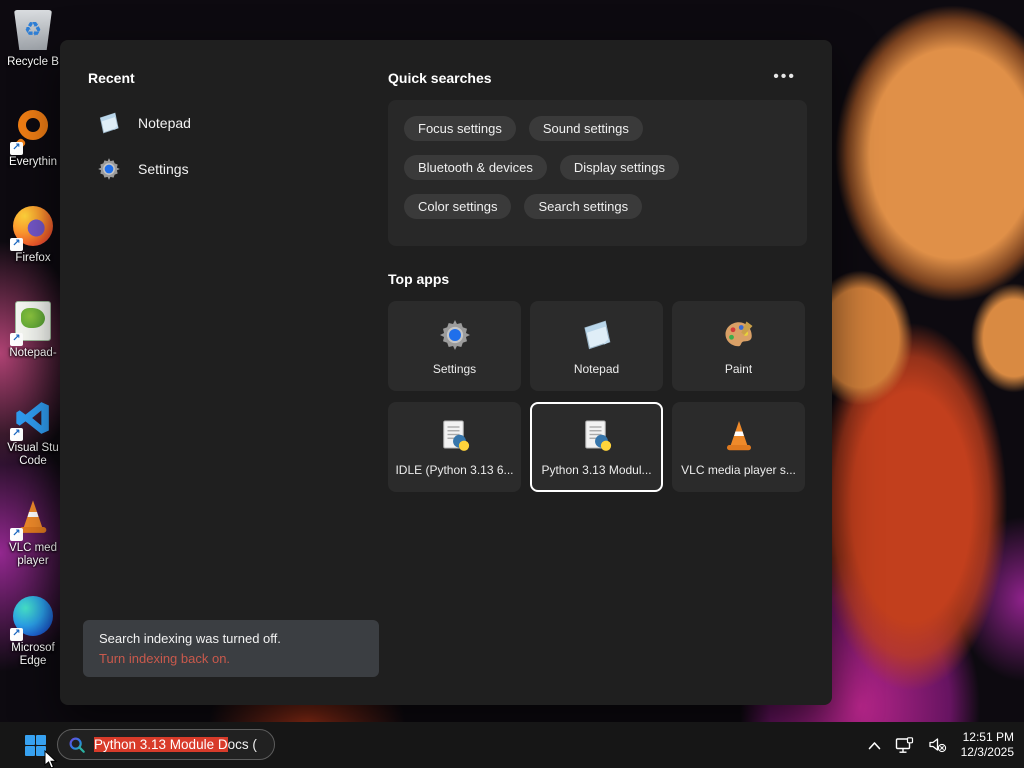  Describe the element at coordinates (33, 62) in the screenshot. I see `desktop-icon-label: Recycle B` at that location.